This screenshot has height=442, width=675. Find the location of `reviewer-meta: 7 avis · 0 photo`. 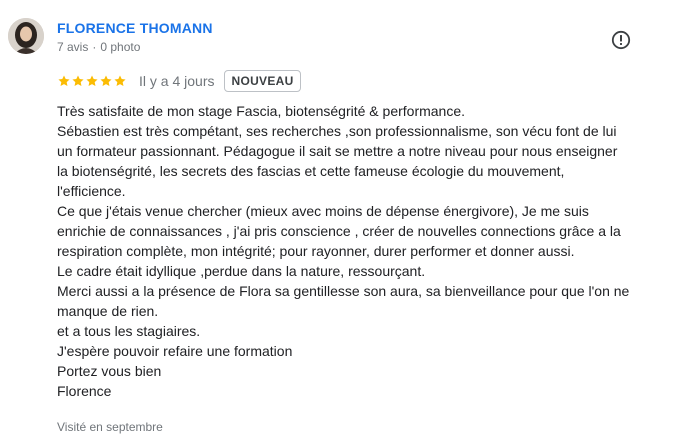

reviewer-meta: 7 avis · 0 photo is located at coordinates (98, 47).